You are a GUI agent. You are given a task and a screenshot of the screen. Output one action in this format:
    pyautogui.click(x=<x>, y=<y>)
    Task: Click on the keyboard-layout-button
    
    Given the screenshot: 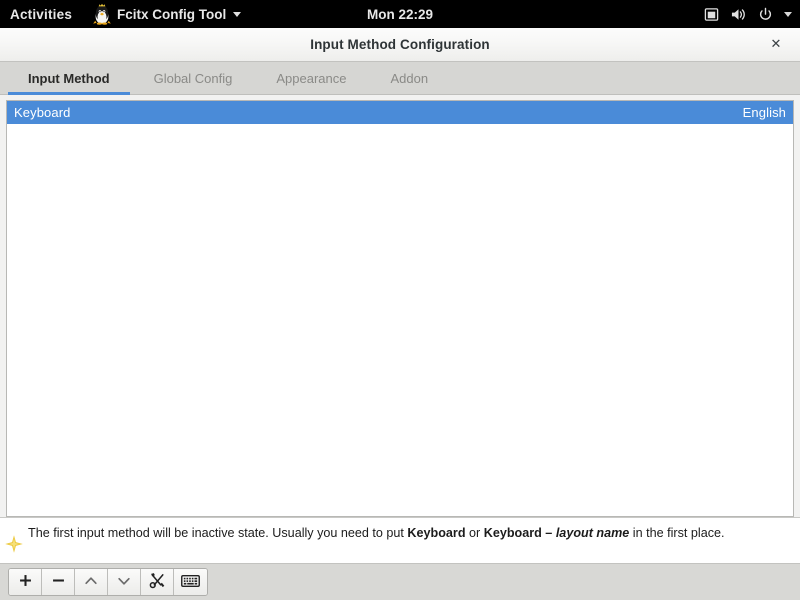 What is the action you would take?
    pyautogui.click(x=190, y=582)
    